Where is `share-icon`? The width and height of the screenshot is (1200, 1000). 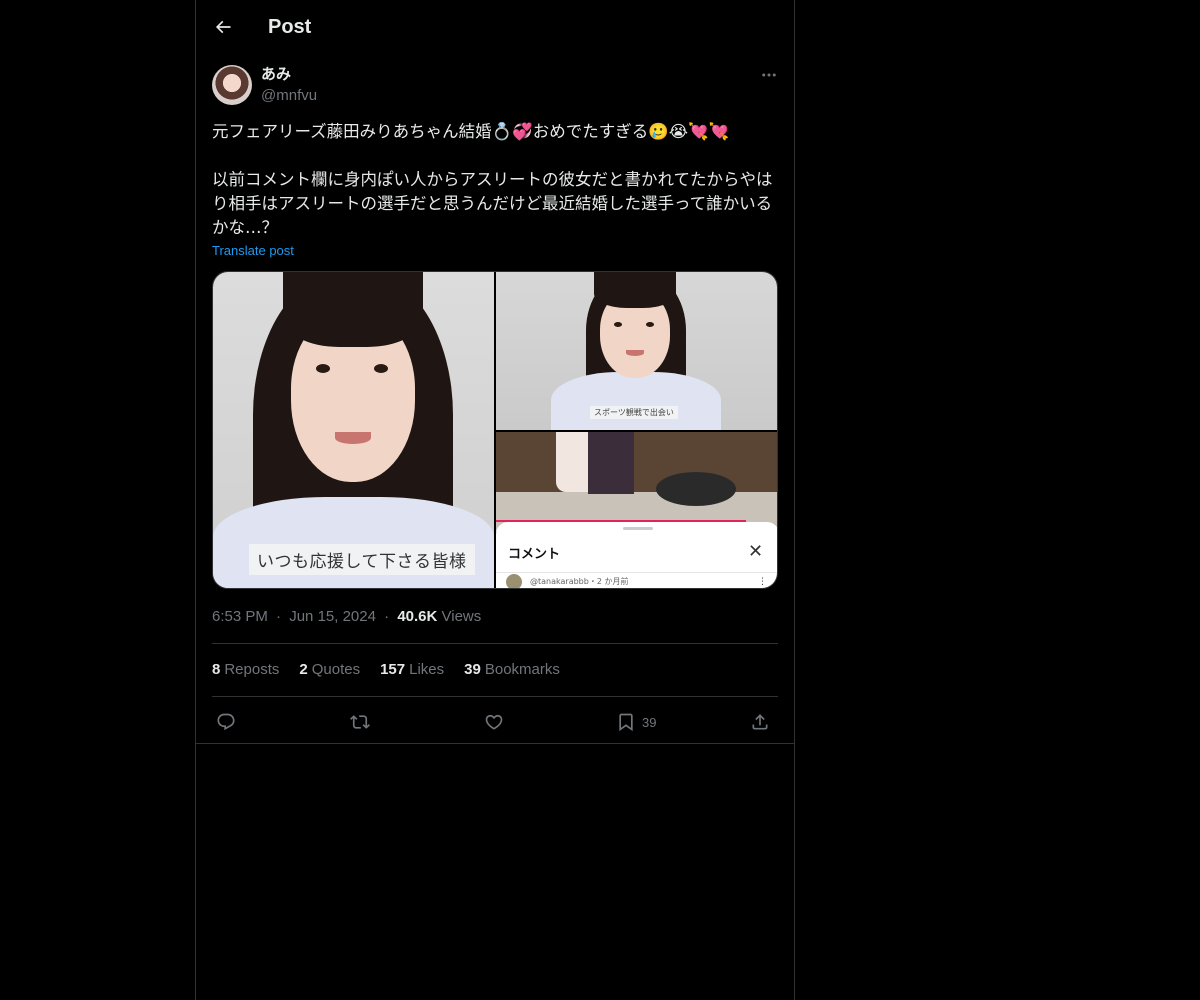
share-icon is located at coordinates (760, 722).